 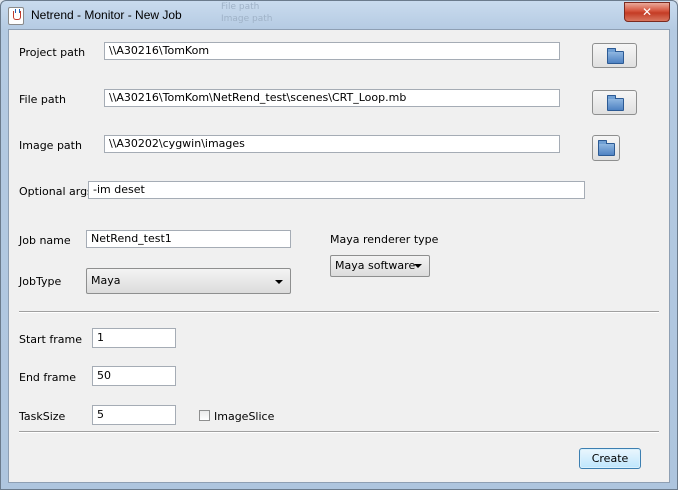 I want to click on task-size-input: 5, so click(x=134, y=415).